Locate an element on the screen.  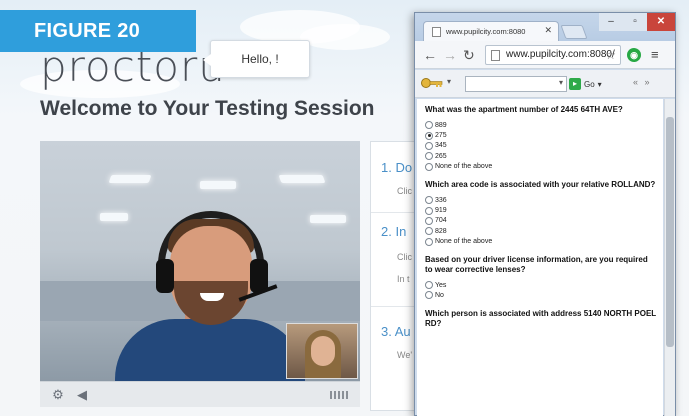
answer-option: 275 is located at coordinates (541, 135).